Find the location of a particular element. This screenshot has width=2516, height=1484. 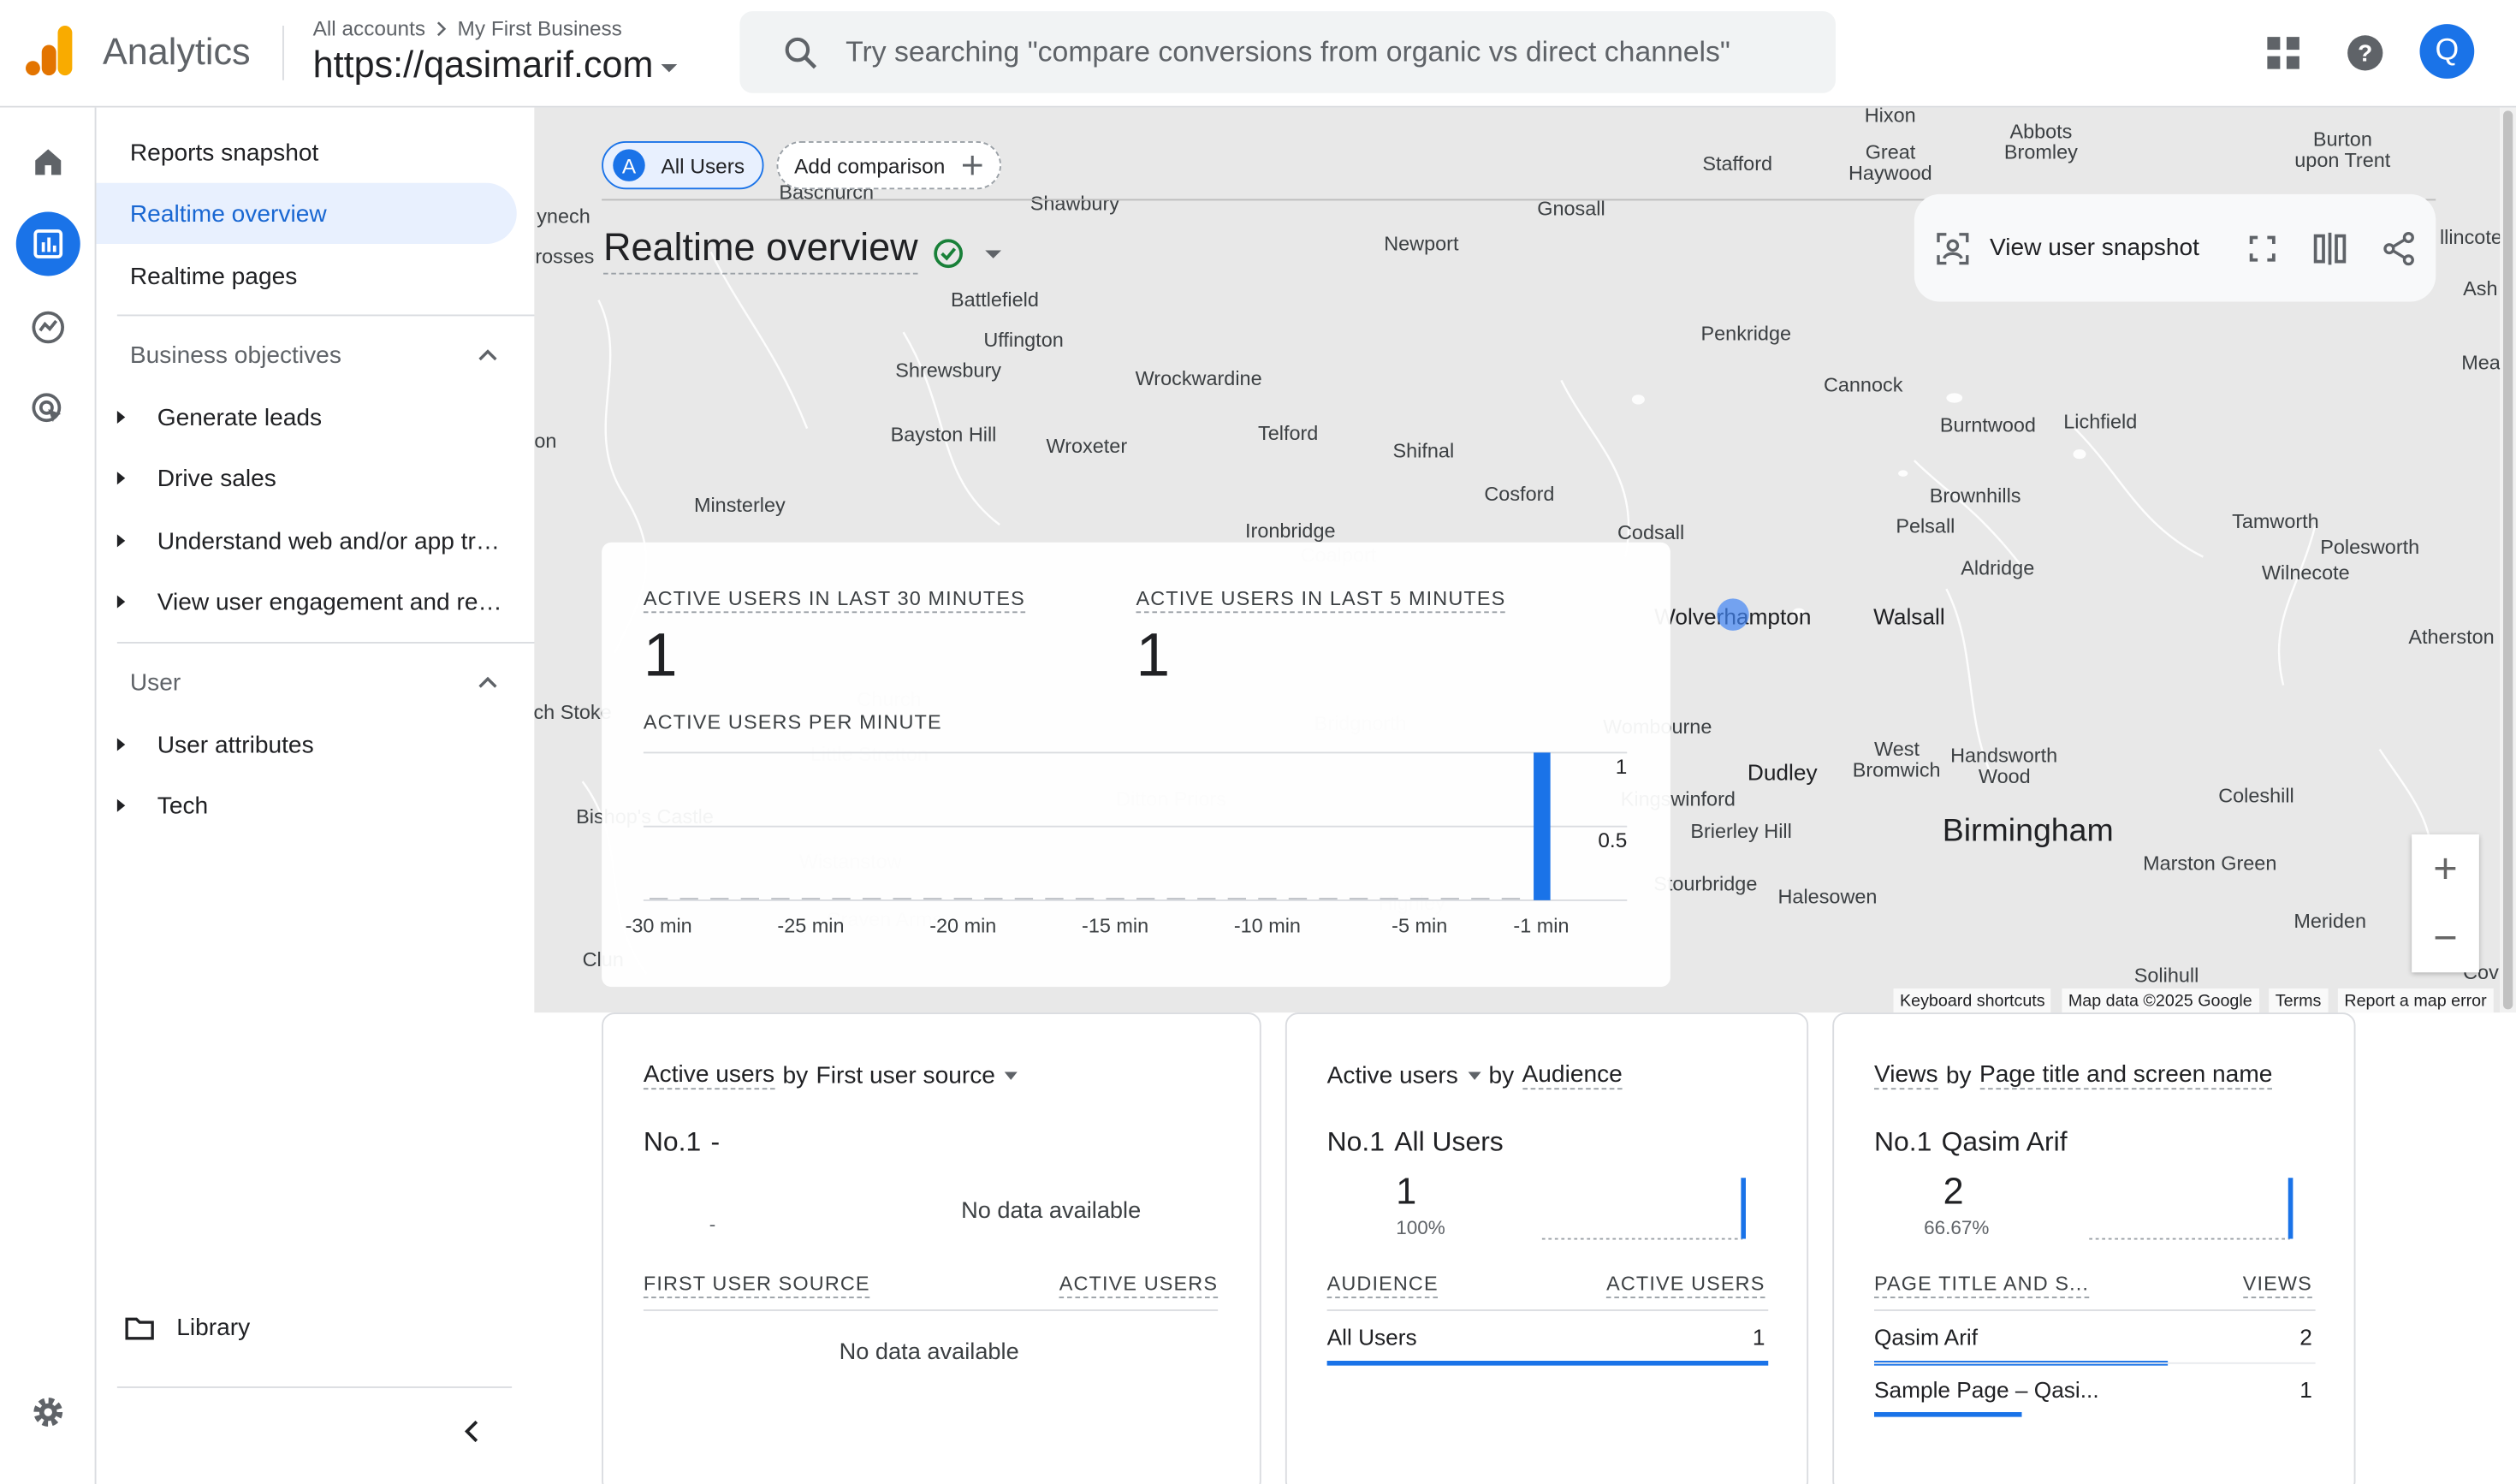

column-header-audience: AUDIENCE is located at coordinates (1382, 1286).